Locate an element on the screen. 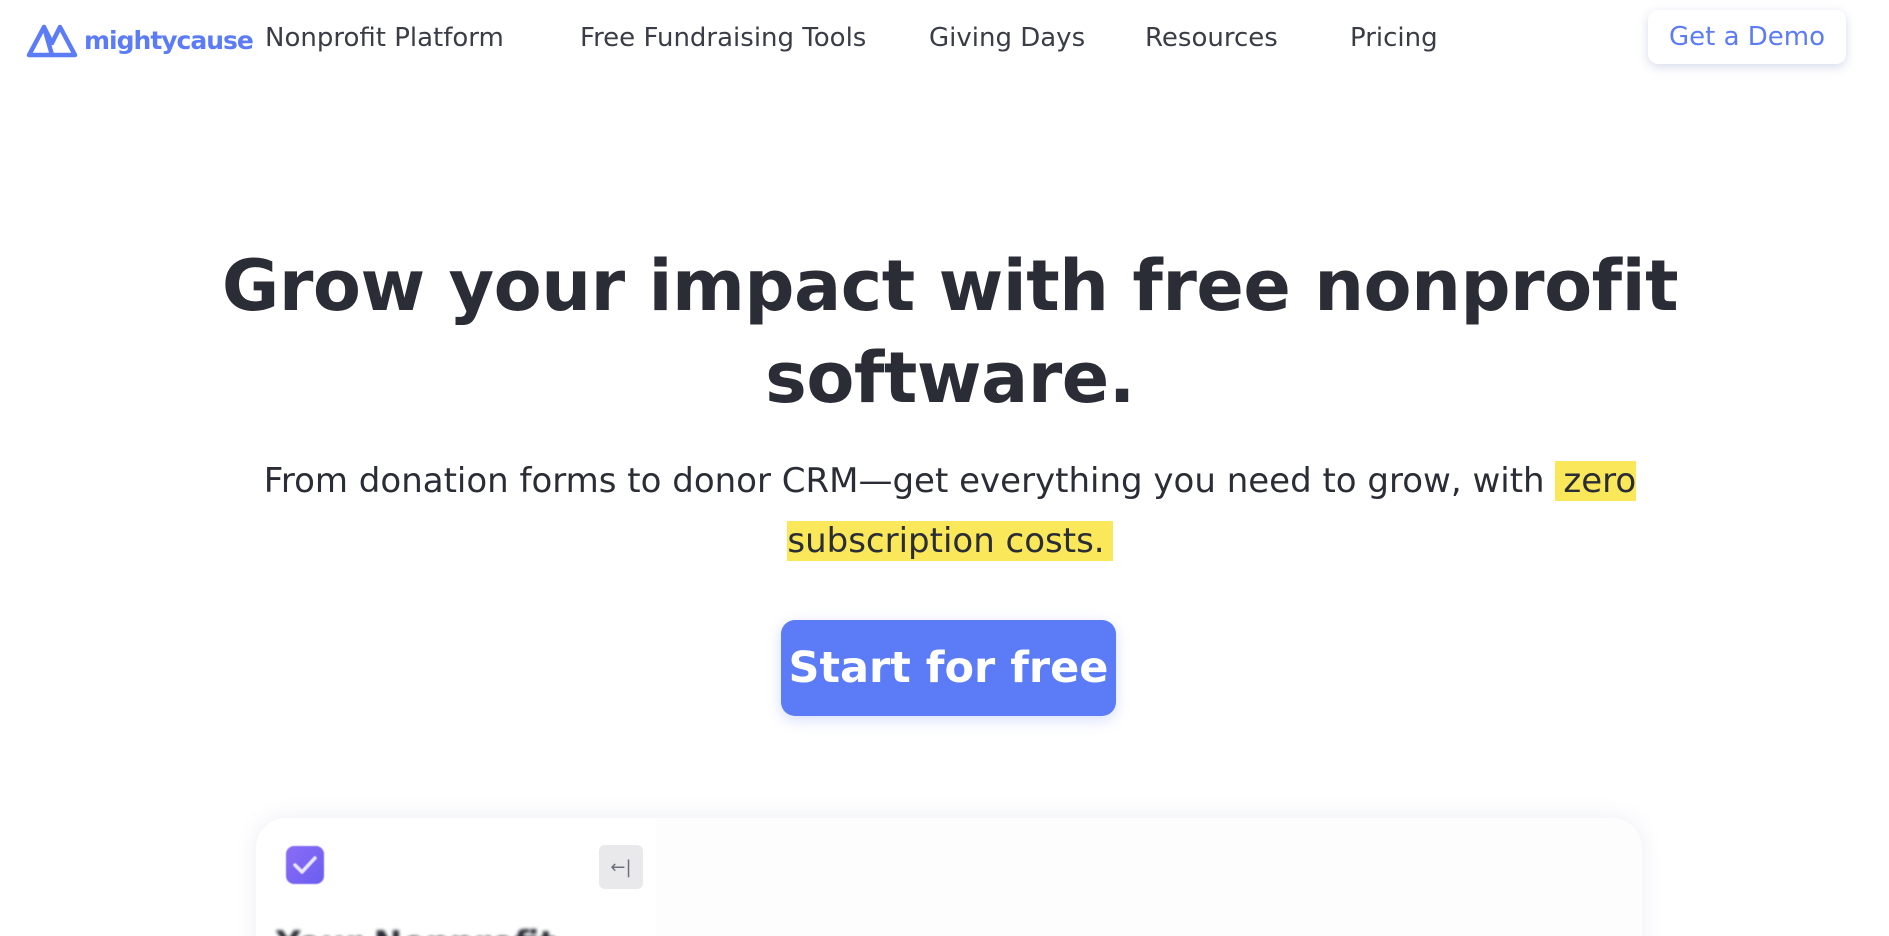 This screenshot has height=936, width=1889. mightycause-logo: mightycause is located at coordinates (140, 40).